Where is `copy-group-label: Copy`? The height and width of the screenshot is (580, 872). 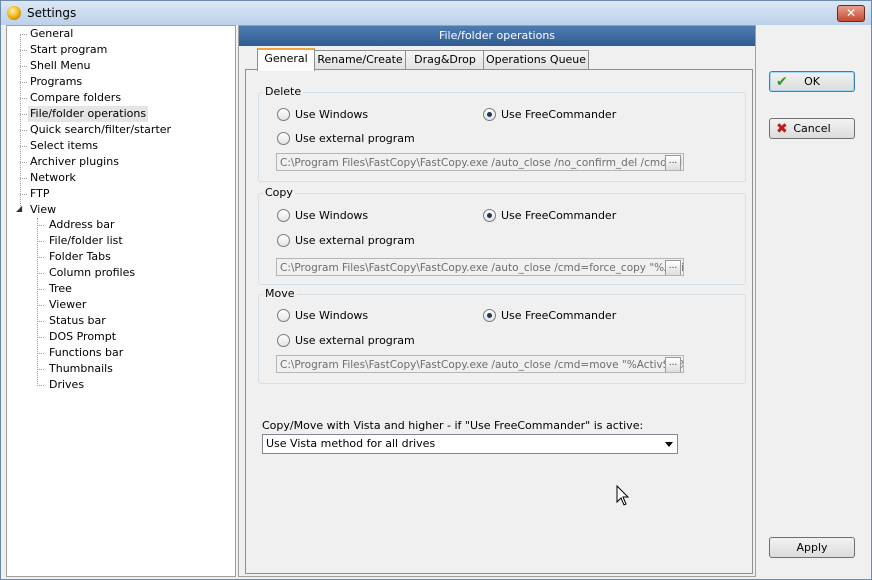
copy-group-label: Copy is located at coordinates (279, 192).